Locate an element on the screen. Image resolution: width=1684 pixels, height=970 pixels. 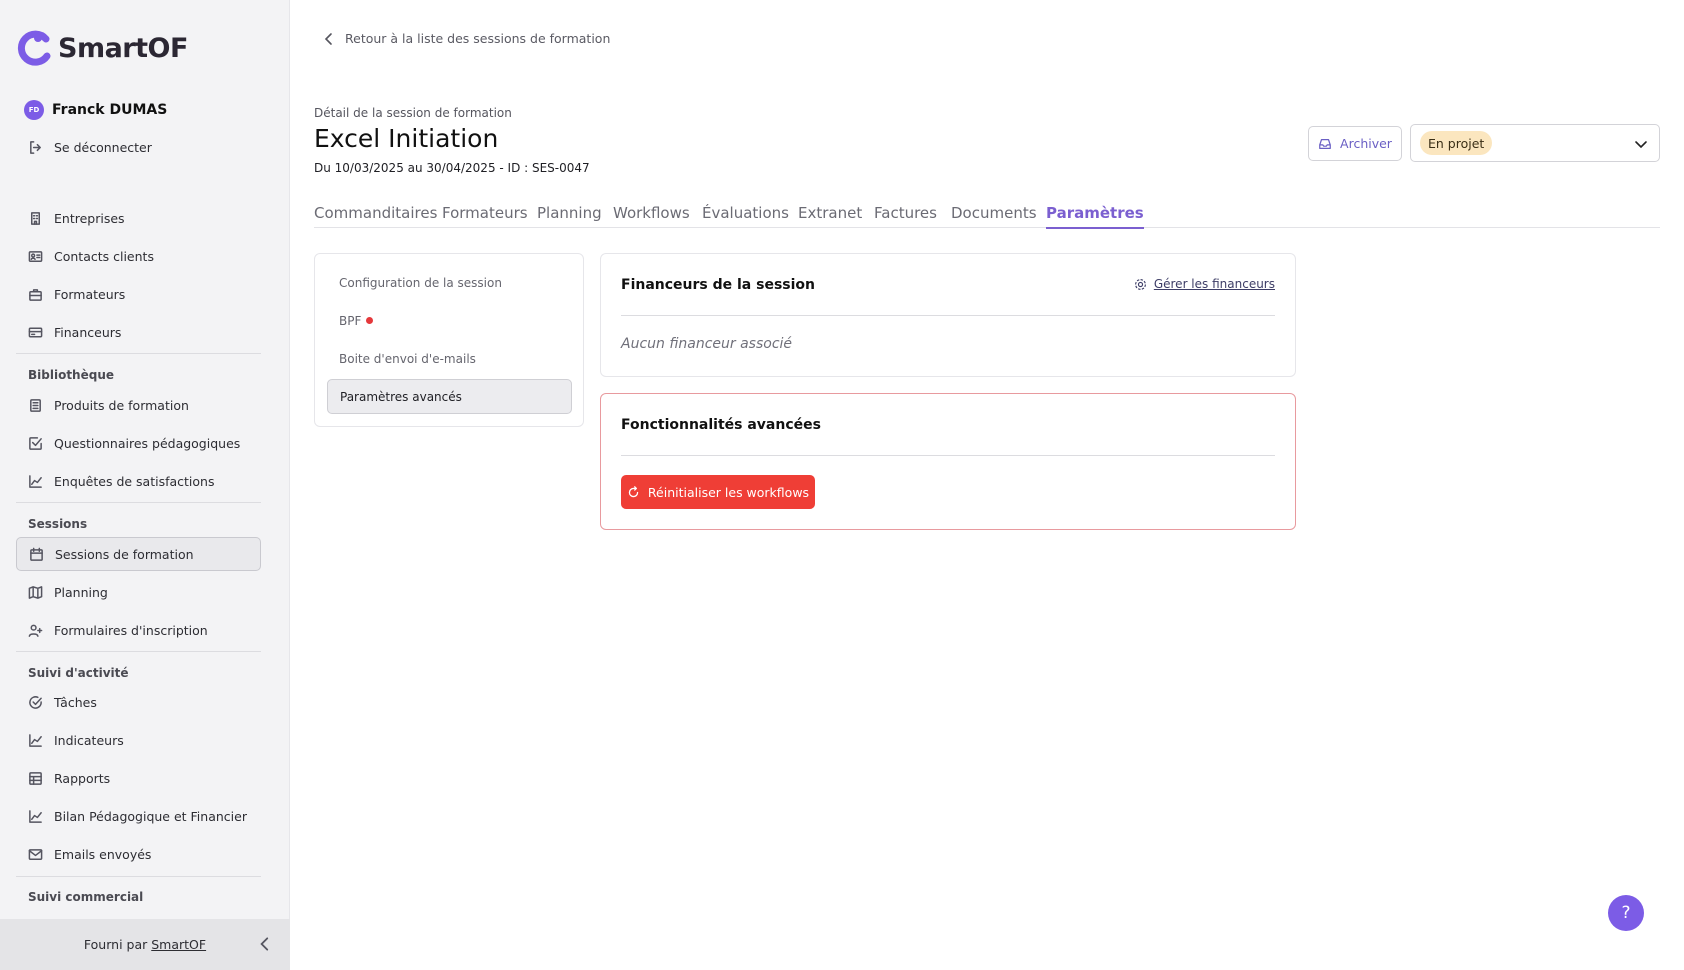
subnav-configuration: Configuration de la session is located at coordinates (449, 282).